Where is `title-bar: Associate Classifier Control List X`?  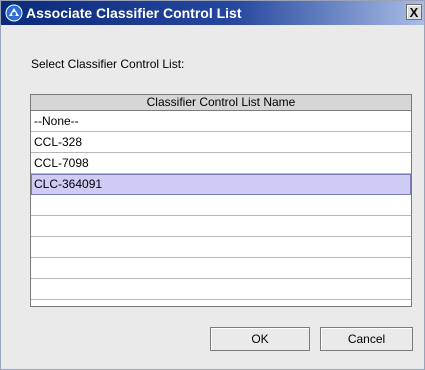 title-bar: Associate Classifier Control List X is located at coordinates (212, 13).